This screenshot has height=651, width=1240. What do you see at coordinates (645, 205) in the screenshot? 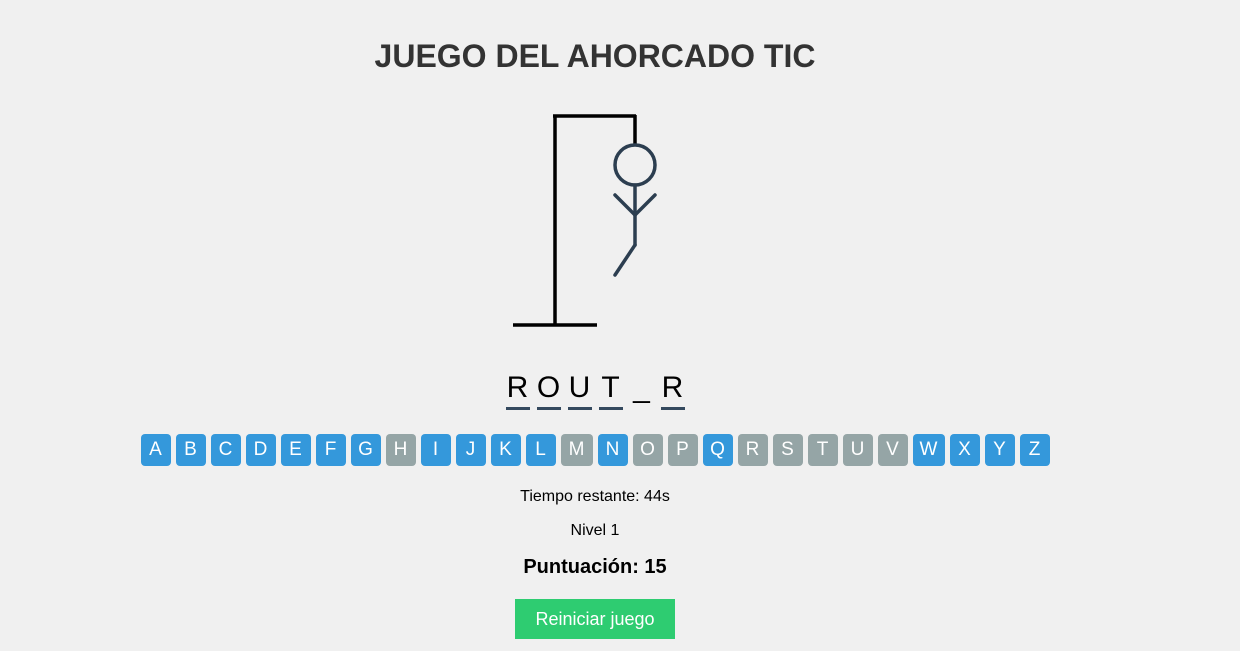
I see `figure-right-arm` at bounding box center [645, 205].